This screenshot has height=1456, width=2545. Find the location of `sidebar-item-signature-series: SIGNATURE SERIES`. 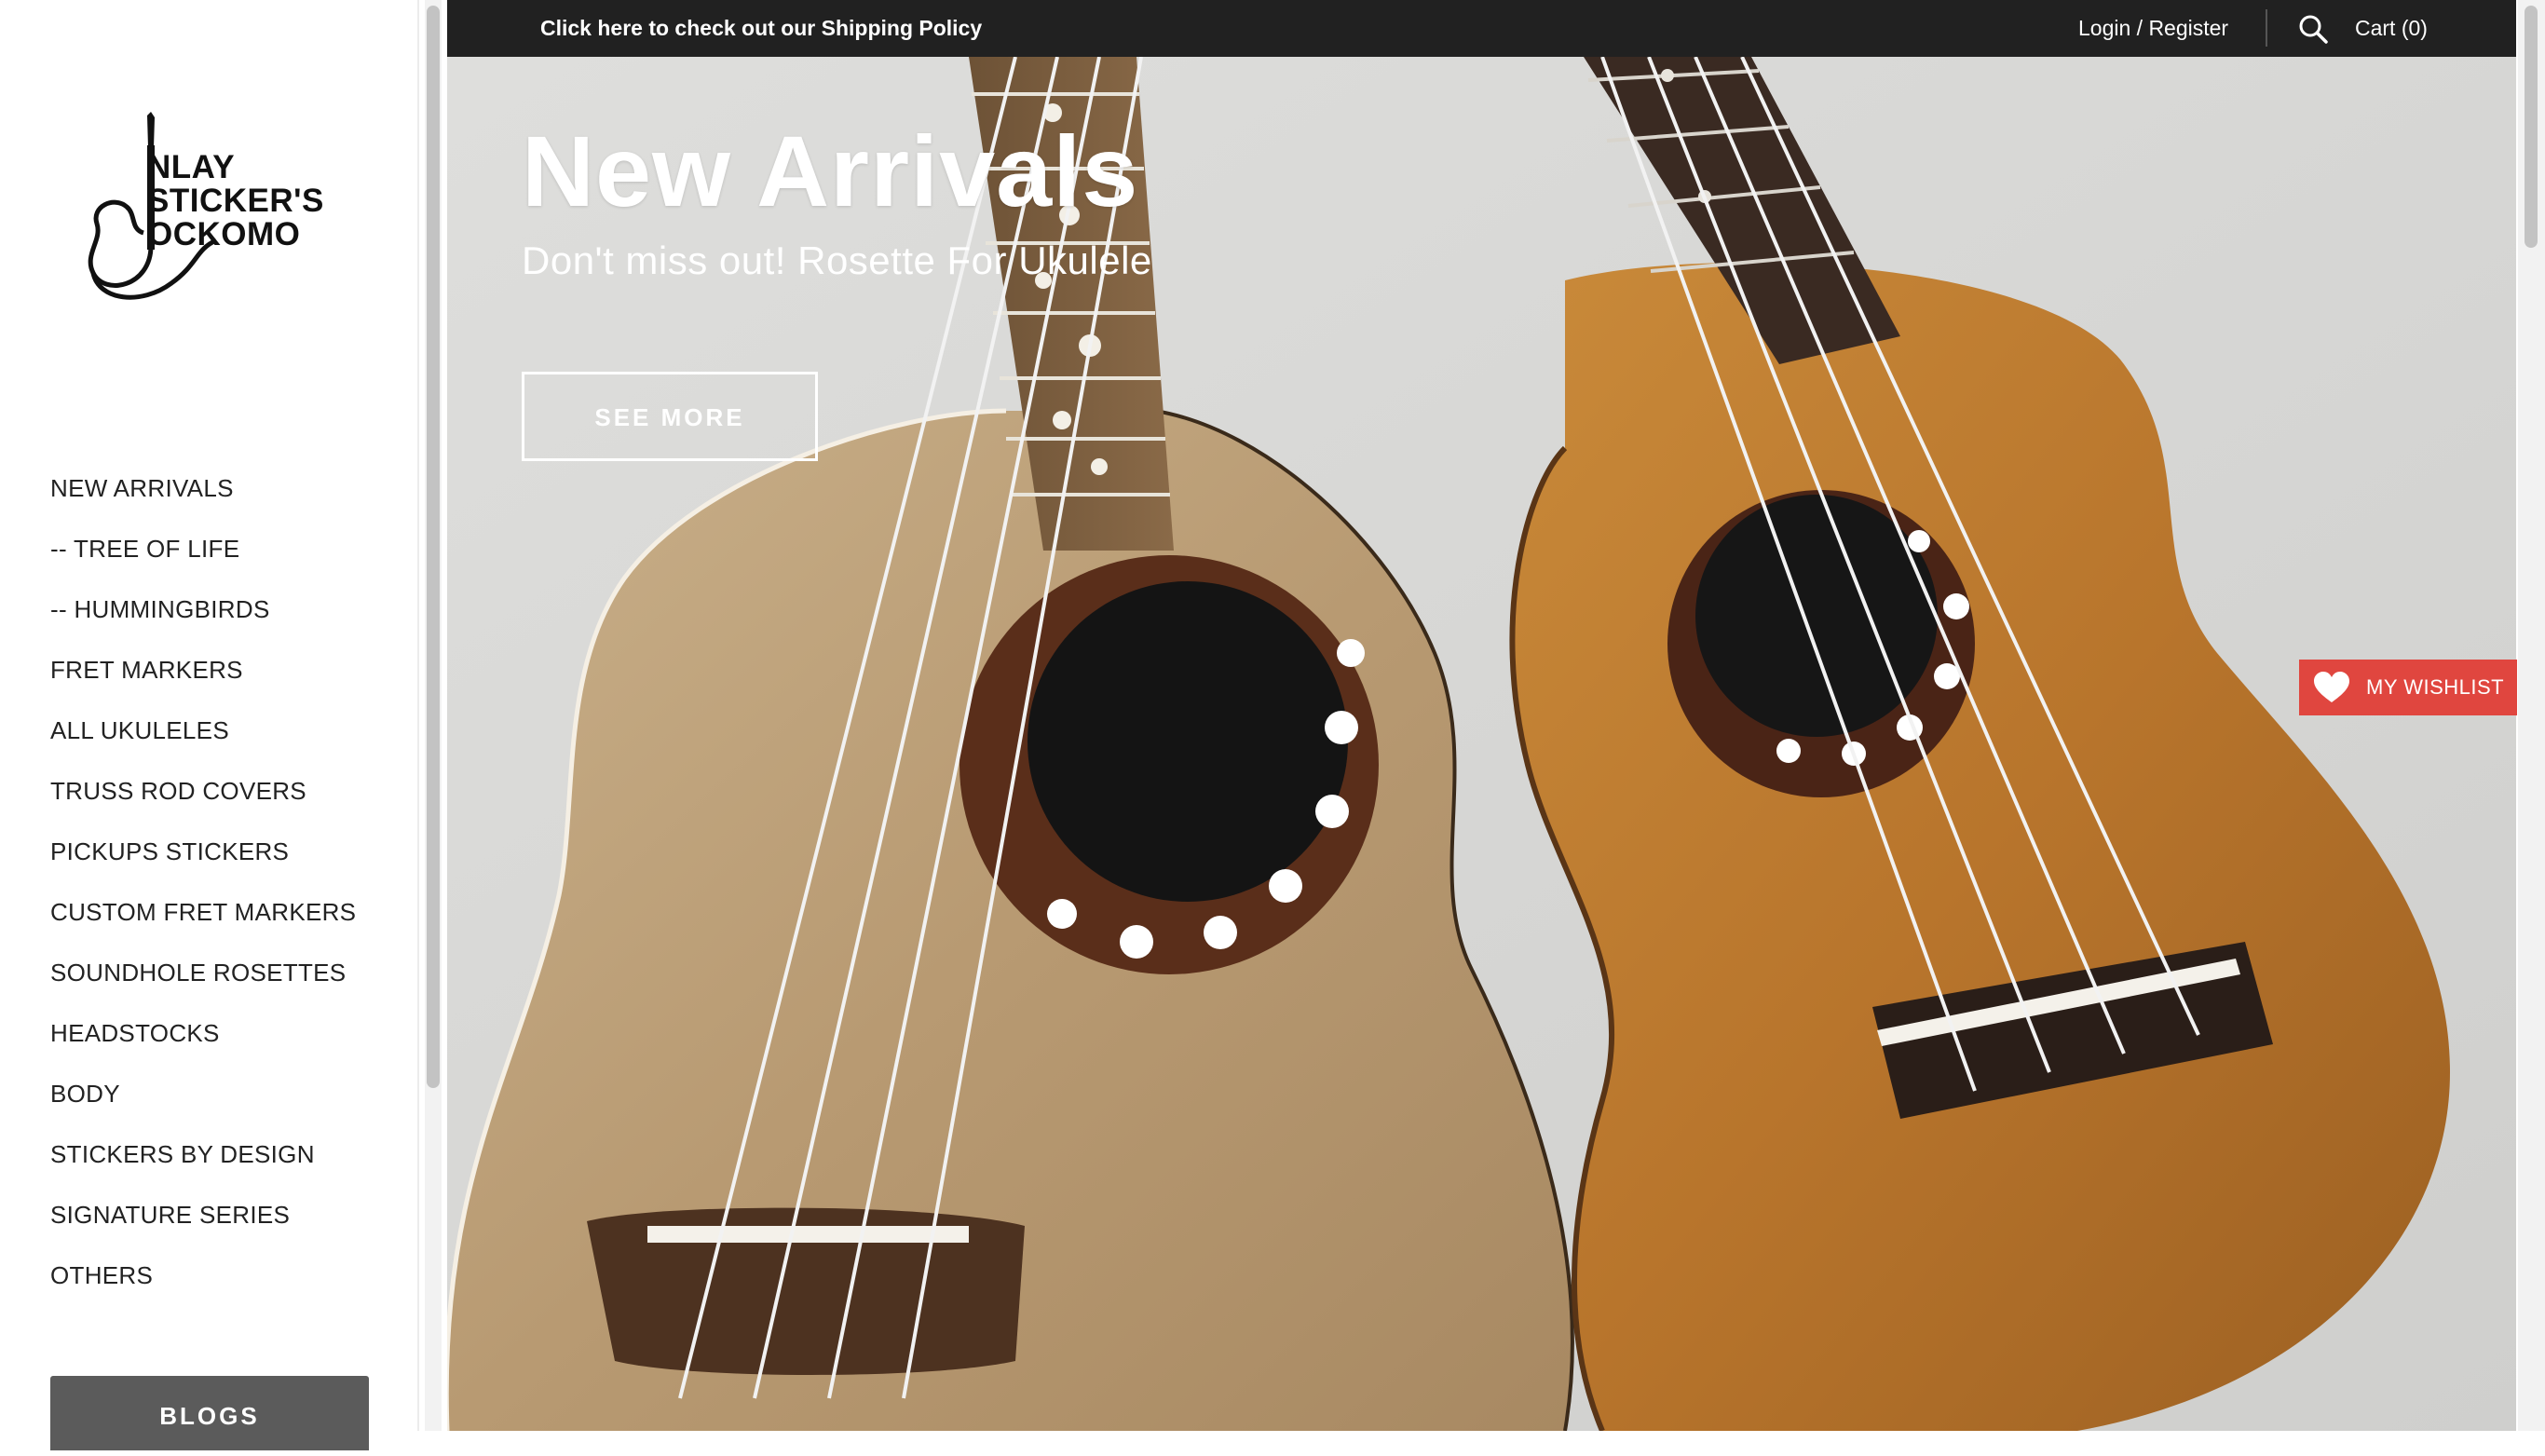

sidebar-item-signature-series: SIGNATURE SERIES is located at coordinates (218, 1226).